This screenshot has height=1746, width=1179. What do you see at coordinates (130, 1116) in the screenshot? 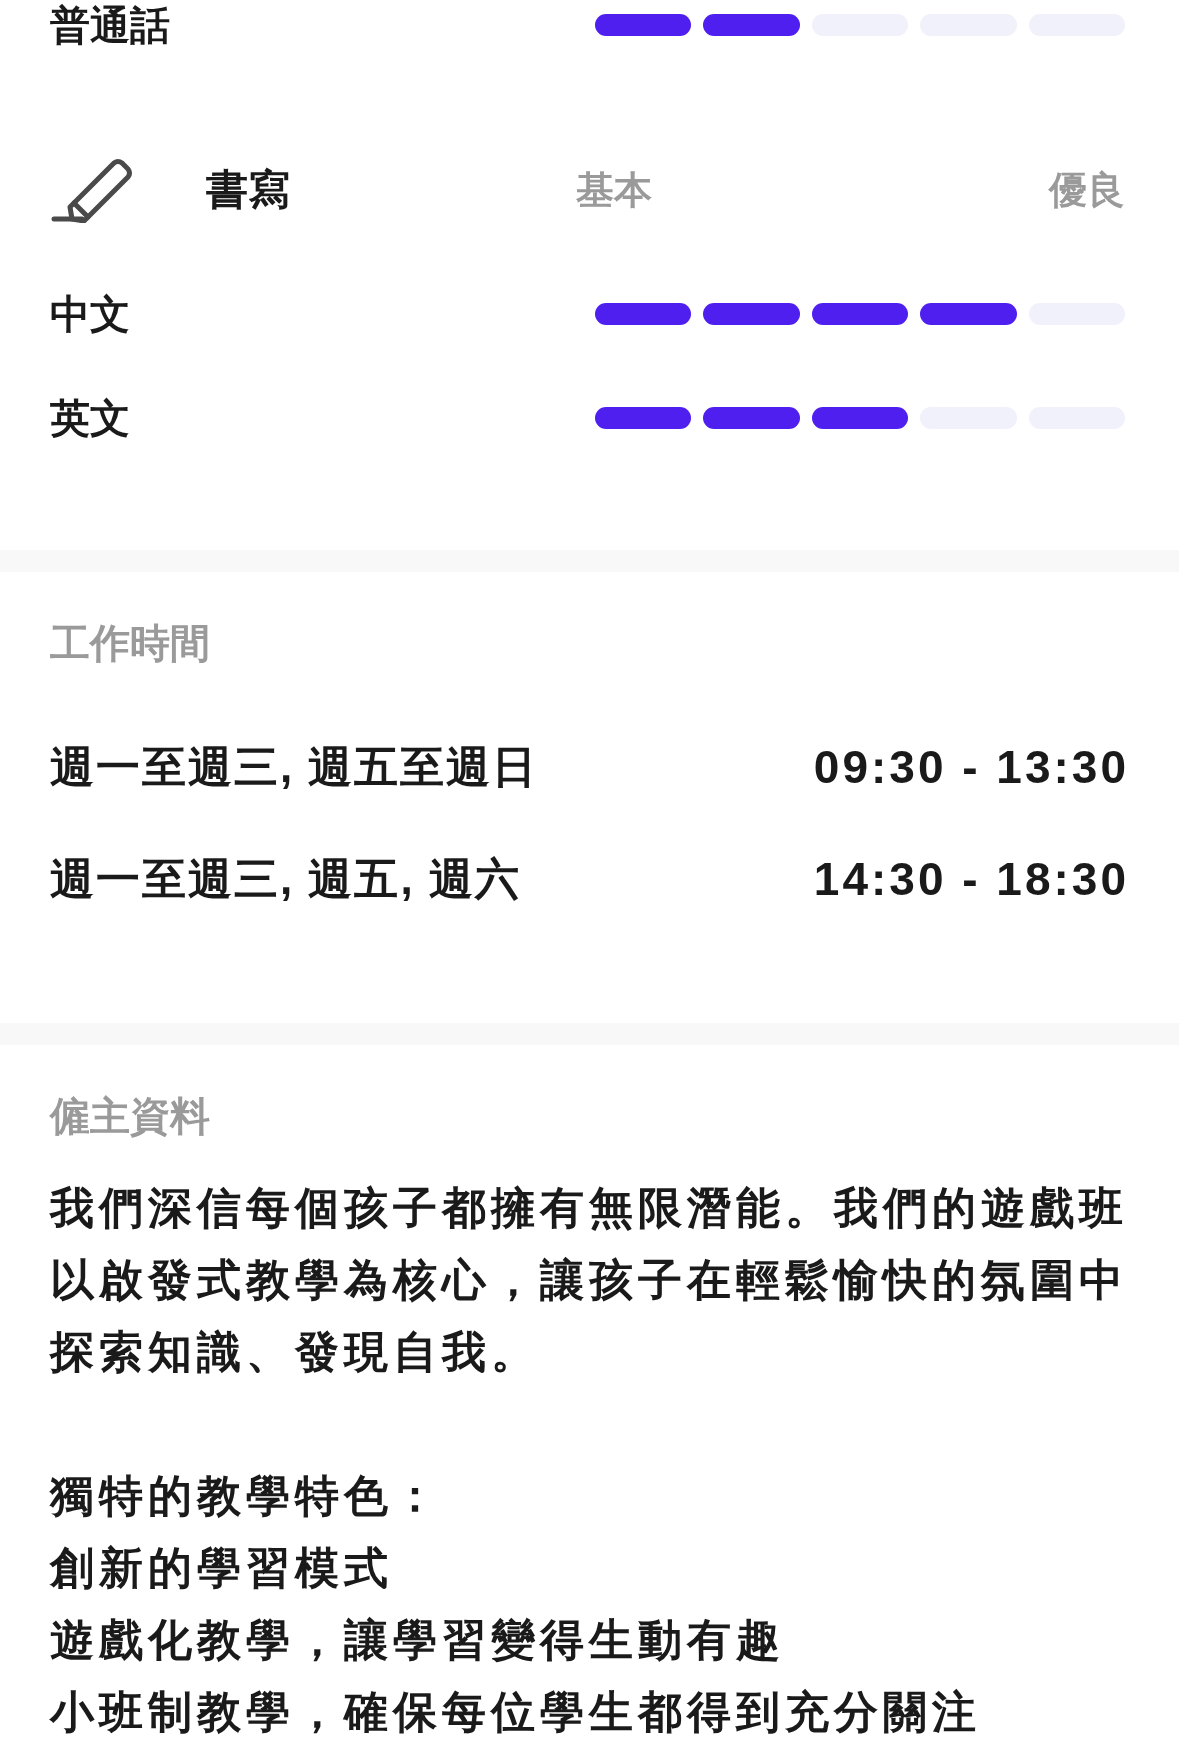
I see `section-title: 僱主資料` at bounding box center [130, 1116].